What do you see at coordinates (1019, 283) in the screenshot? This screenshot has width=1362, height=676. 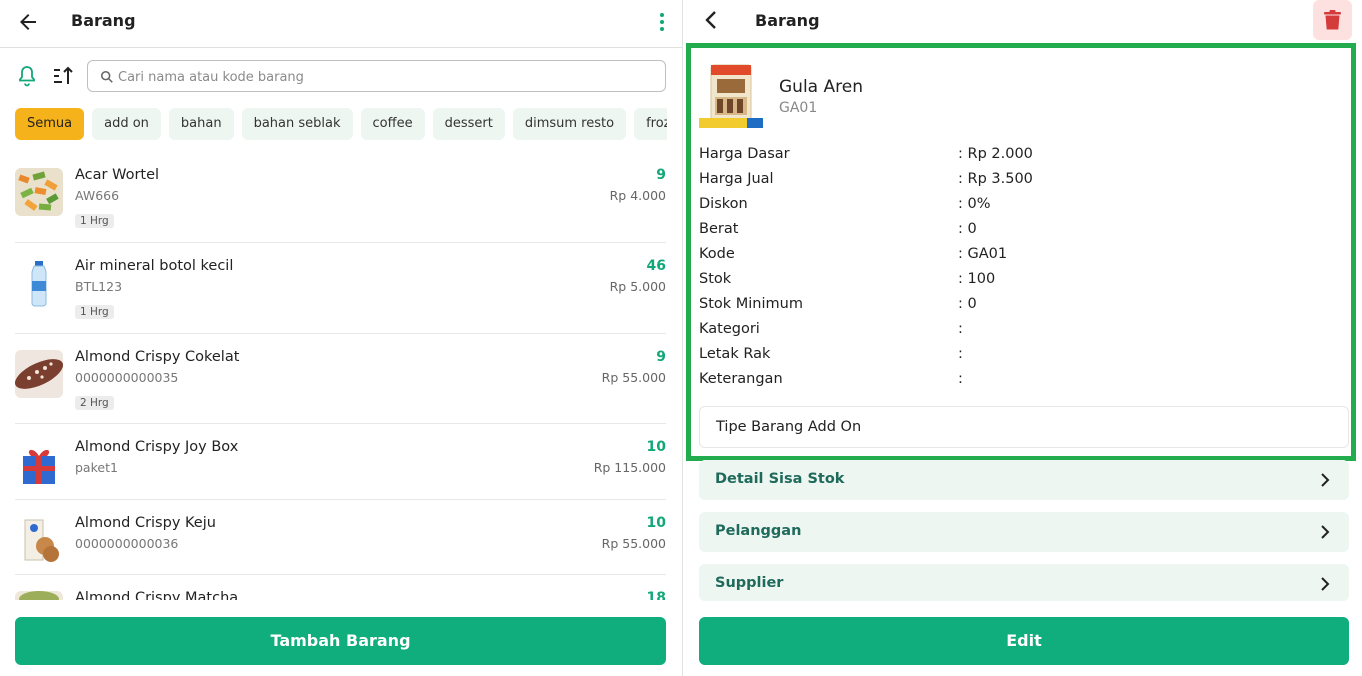 I see `detail-row-stok: Stok : 100` at bounding box center [1019, 283].